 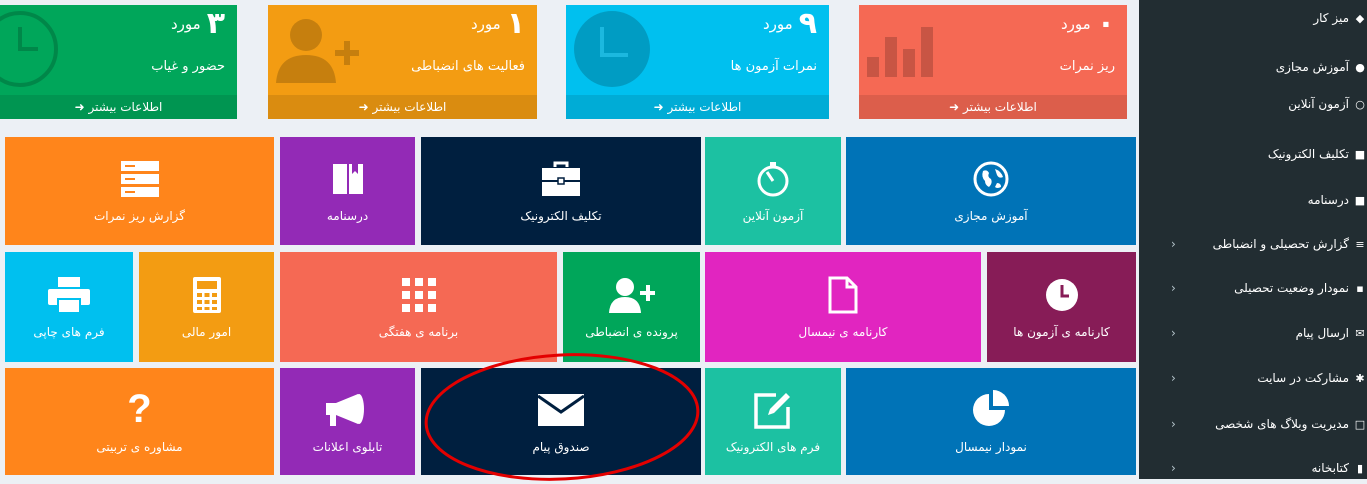 I want to click on tile-print-forms: فرم های چاپی, so click(x=69, y=307).